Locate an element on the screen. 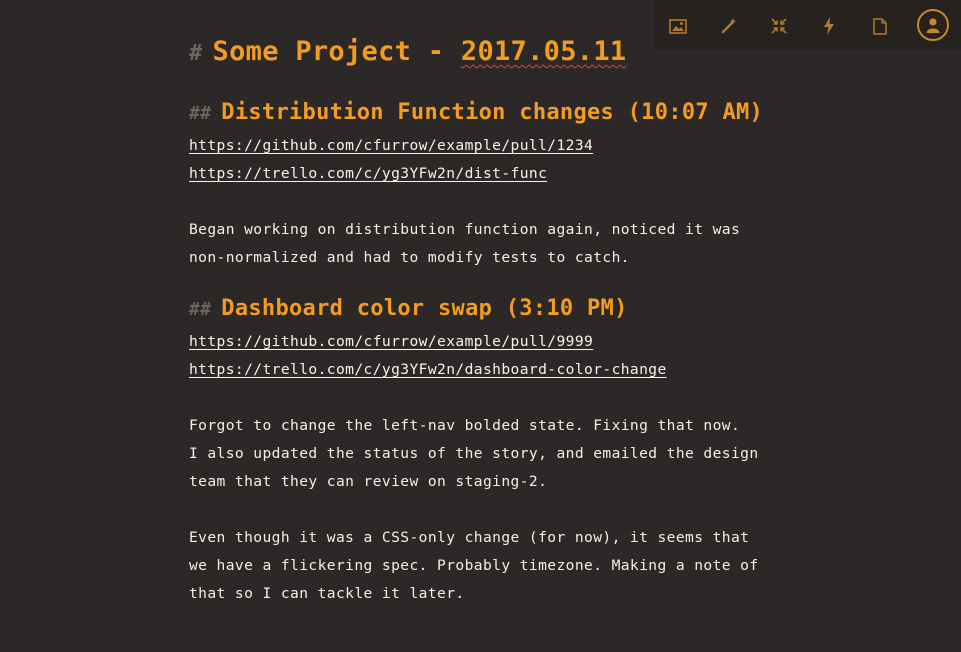  document-title: # Some Project - 2017.05.11 is located at coordinates (499, 56).